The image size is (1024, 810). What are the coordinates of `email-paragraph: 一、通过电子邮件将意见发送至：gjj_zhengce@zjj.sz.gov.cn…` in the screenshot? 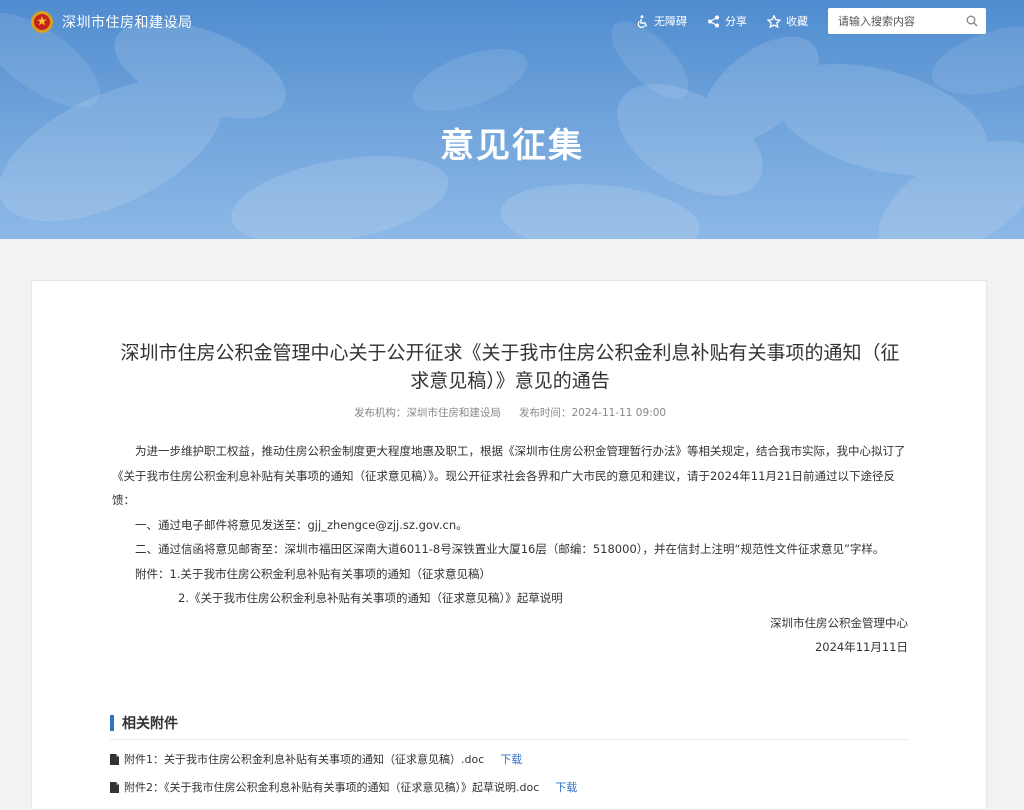 It's located at (301, 524).